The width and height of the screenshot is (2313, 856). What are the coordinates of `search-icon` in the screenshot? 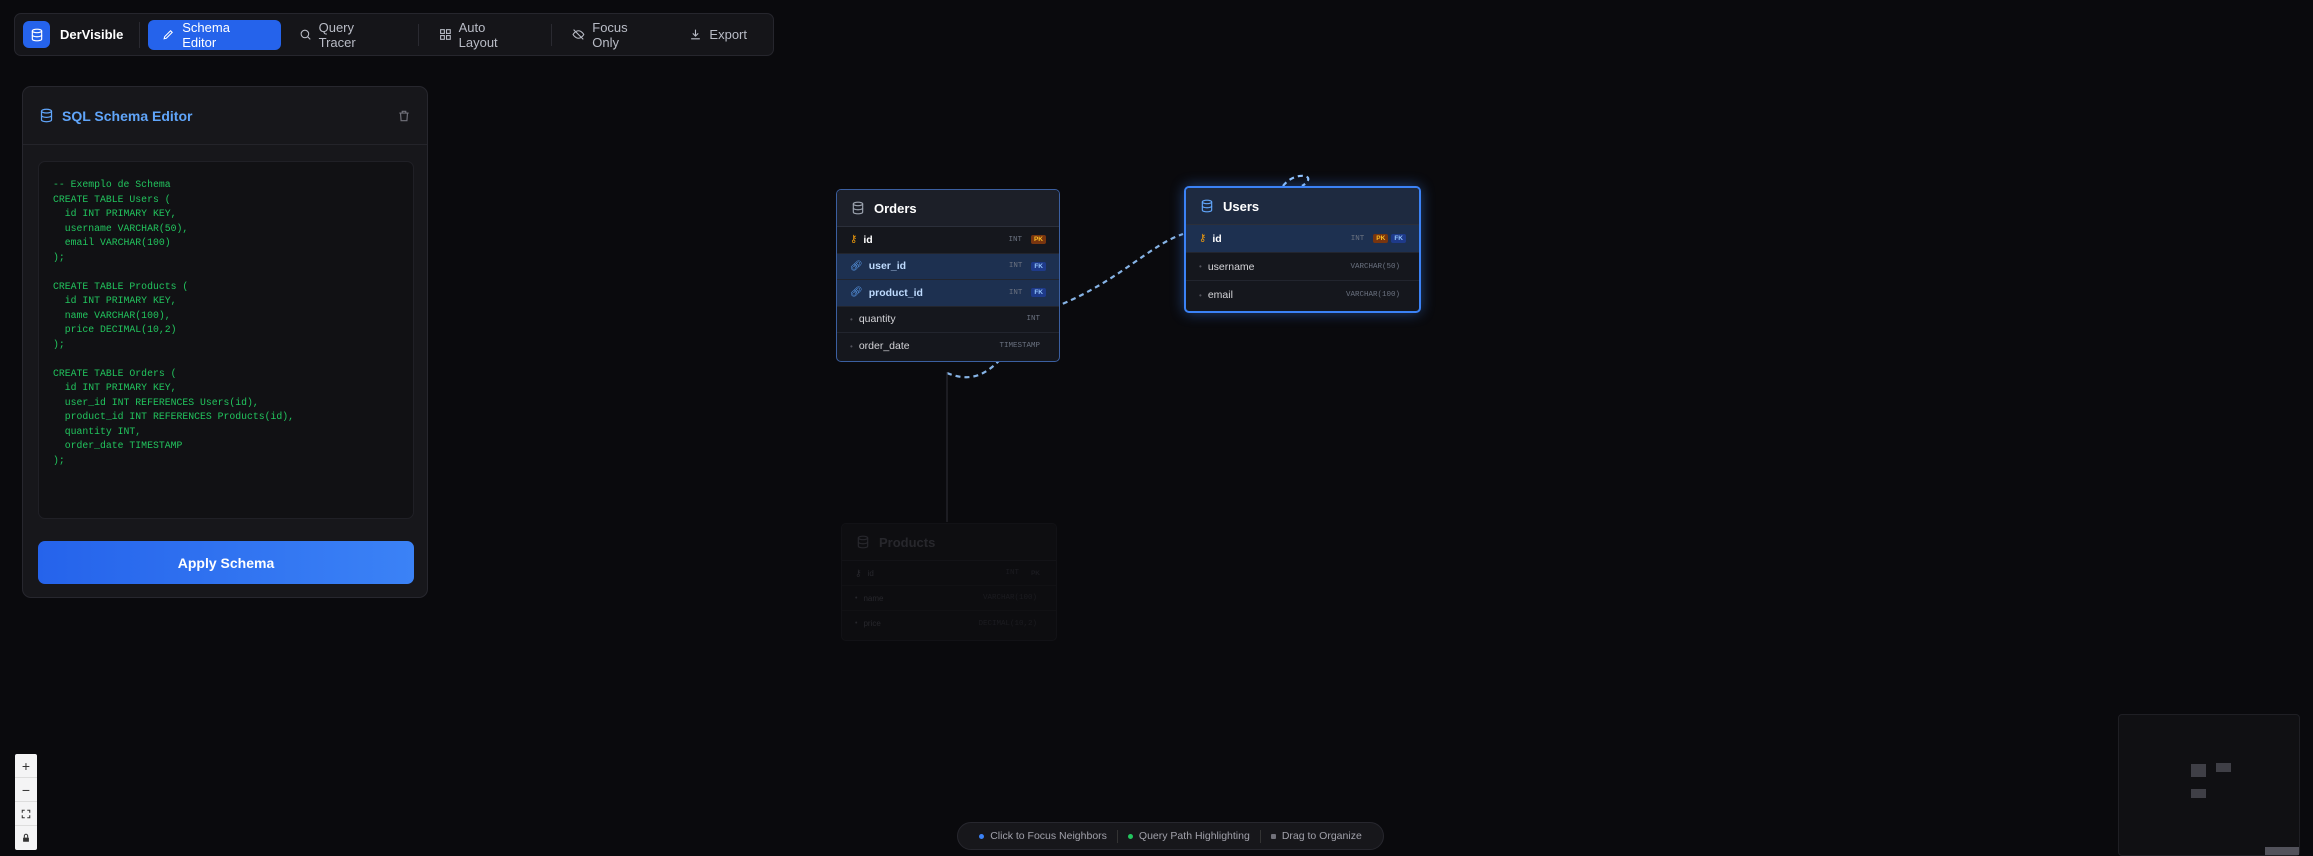 It's located at (305, 34).